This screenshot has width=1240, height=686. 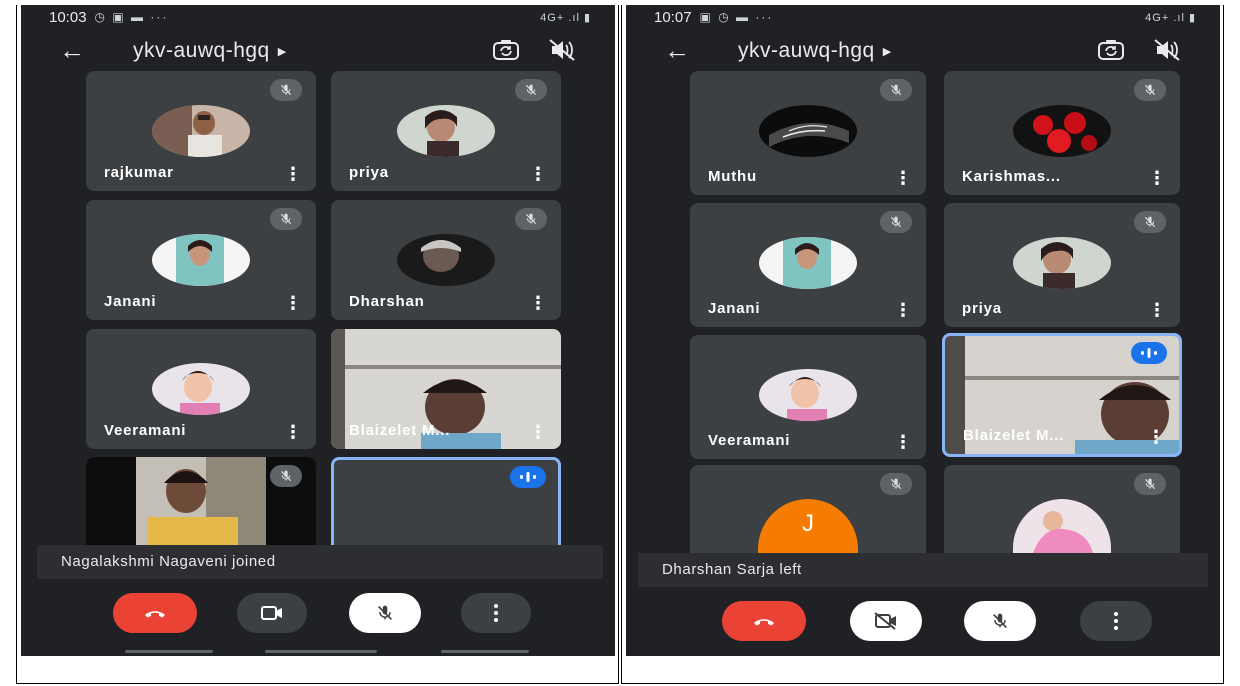 What do you see at coordinates (732, 176) in the screenshot?
I see `participant-name: Muthu` at bounding box center [732, 176].